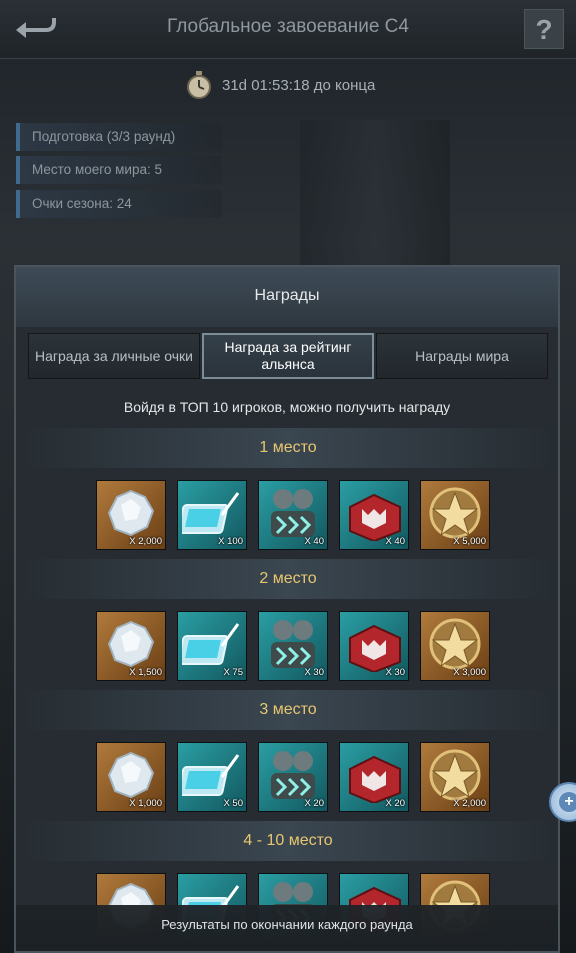 This screenshot has height=953, width=576. Describe the element at coordinates (233, 803) in the screenshot. I see `reward-quantity: X 50` at that location.